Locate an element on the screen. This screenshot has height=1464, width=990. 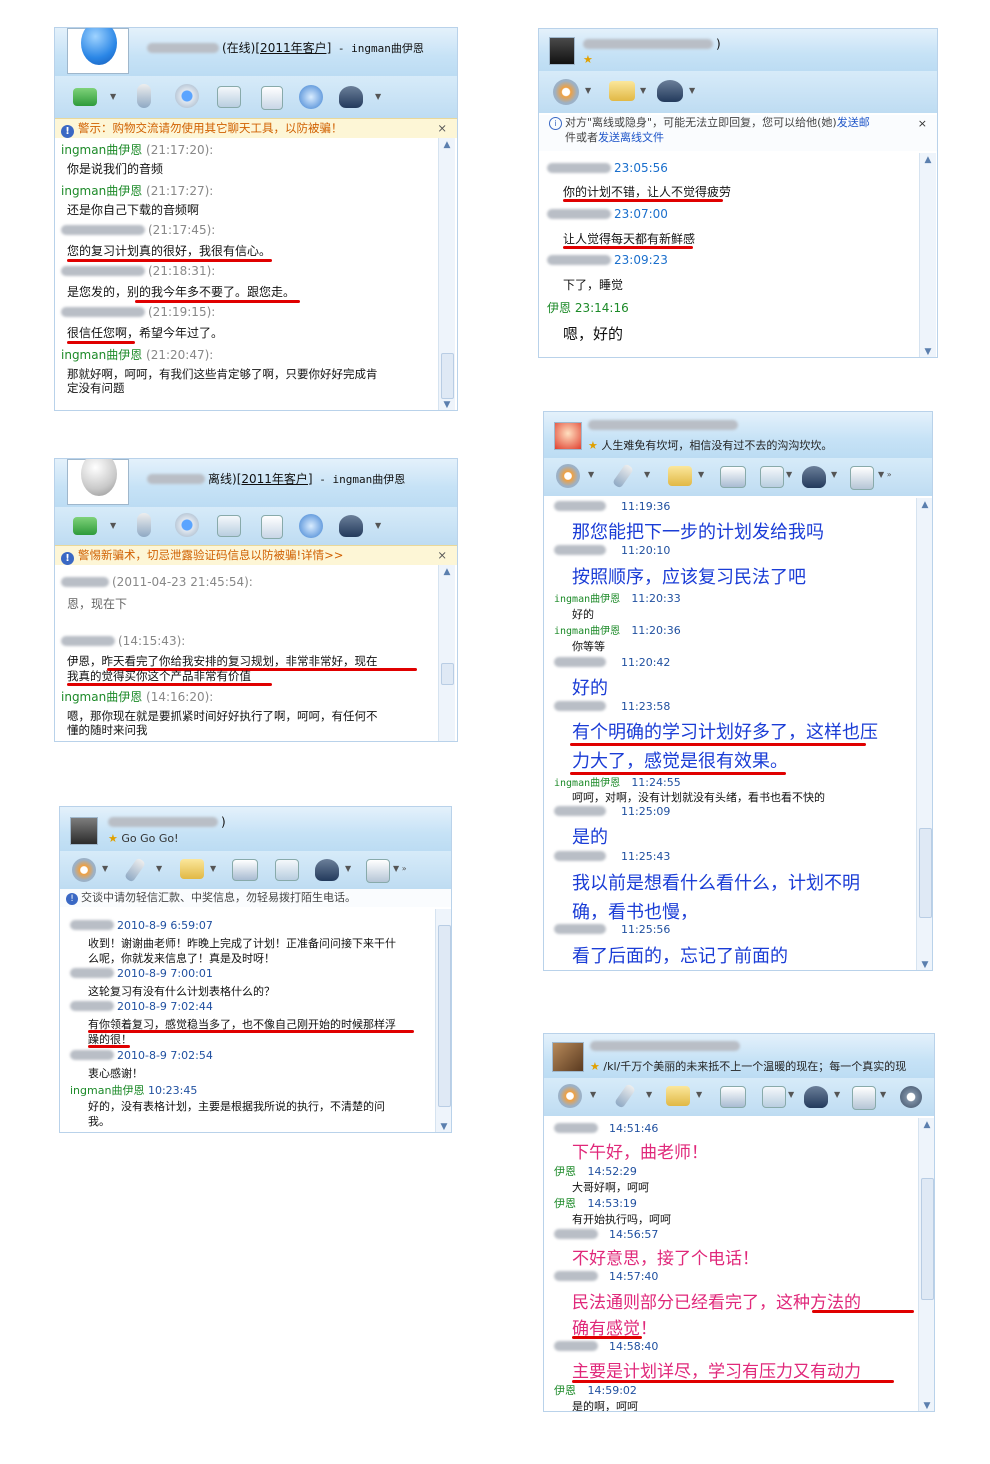
send-offline-file-link: 发送离线文件 is located at coordinates (631, 137).